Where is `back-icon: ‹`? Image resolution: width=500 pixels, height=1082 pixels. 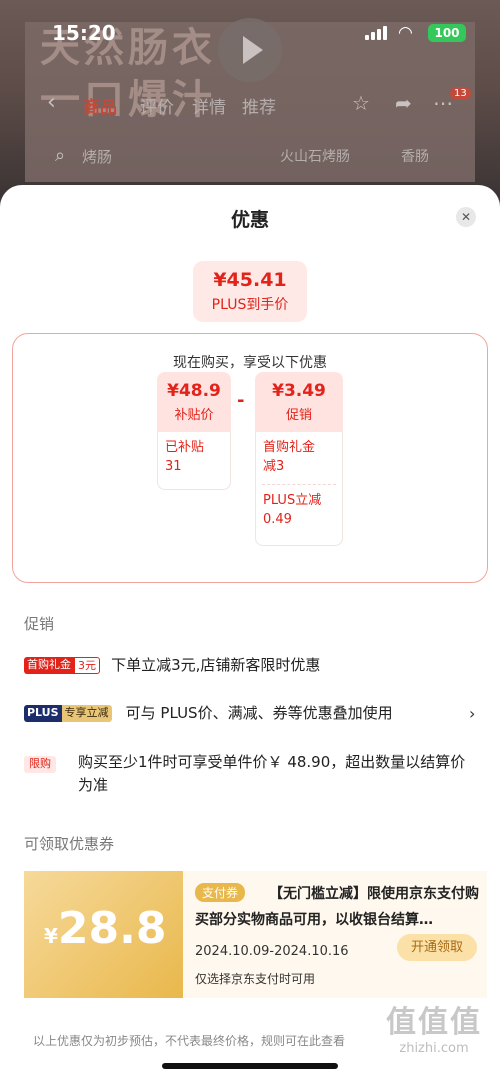 back-icon: ‹ is located at coordinates (51, 102).